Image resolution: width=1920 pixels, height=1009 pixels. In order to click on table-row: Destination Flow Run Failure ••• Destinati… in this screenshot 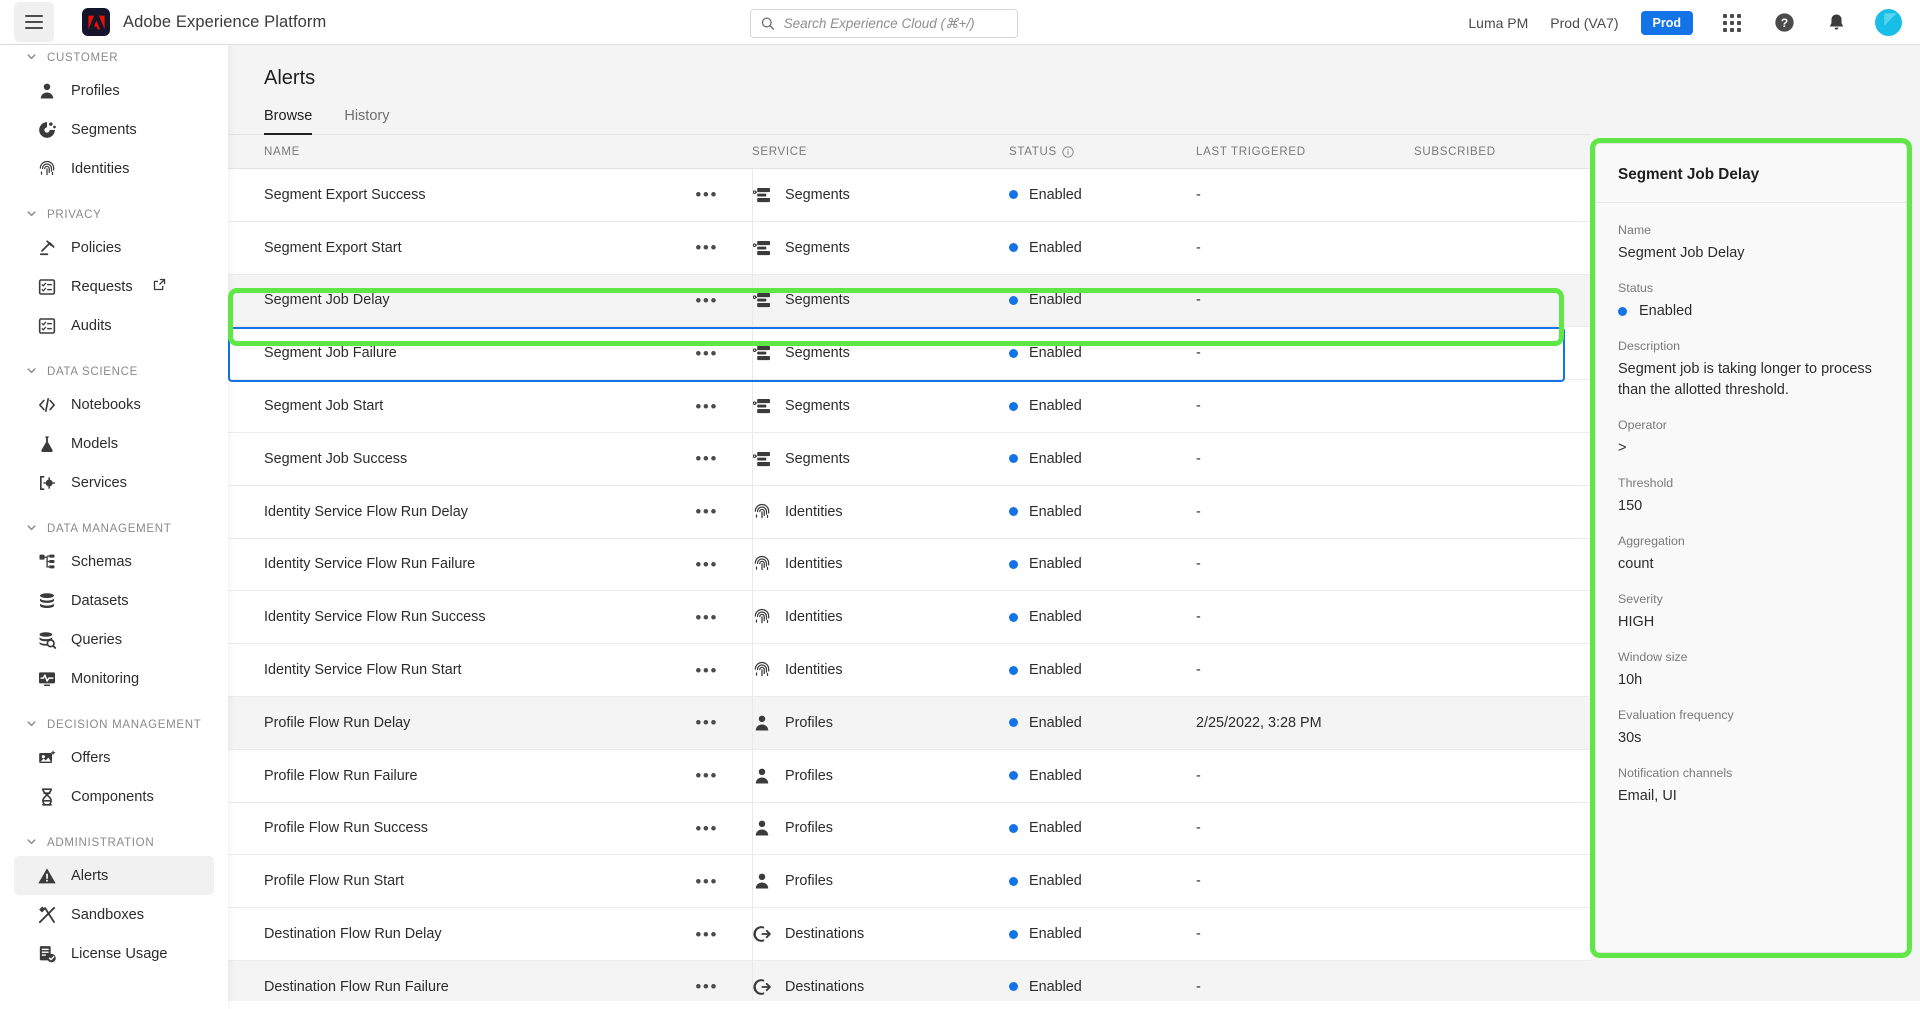, I will do `click(909, 980)`.